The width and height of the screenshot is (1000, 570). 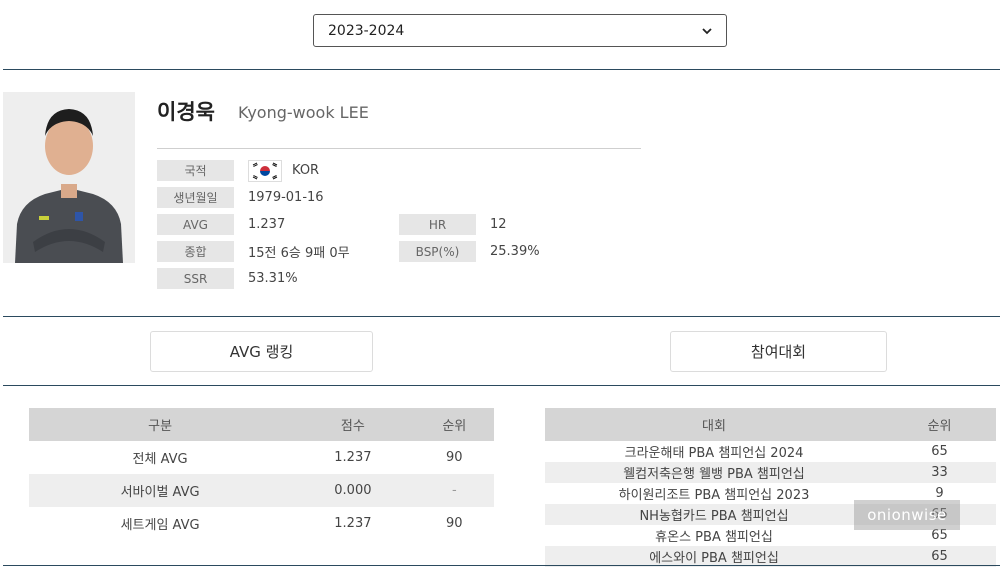 I want to click on birth-value: 1979-01-16, so click(x=286, y=197).